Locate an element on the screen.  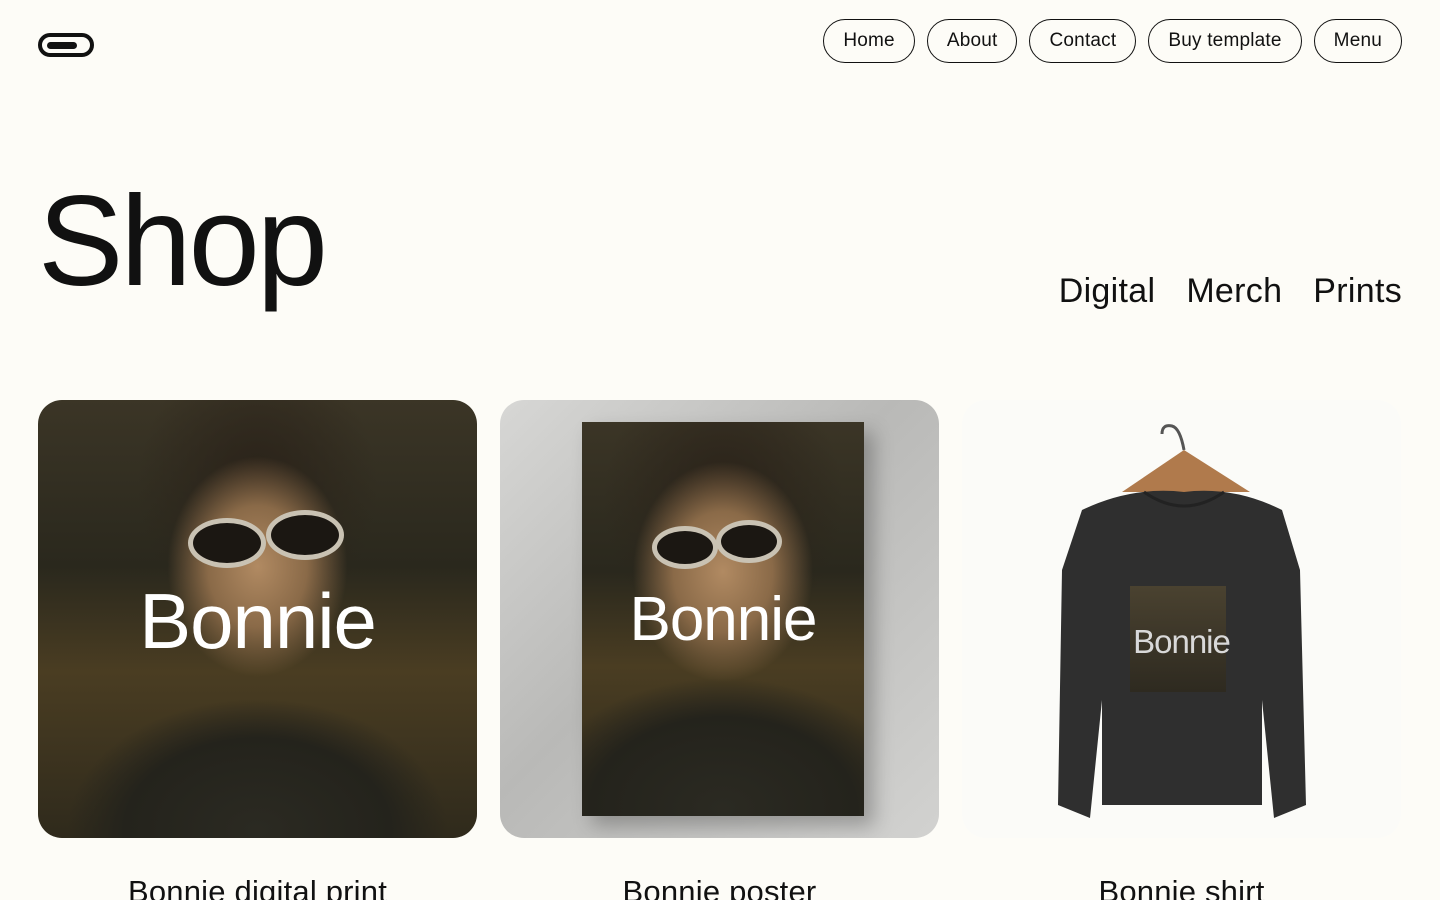
nav-home-button: Home is located at coordinates (869, 41).